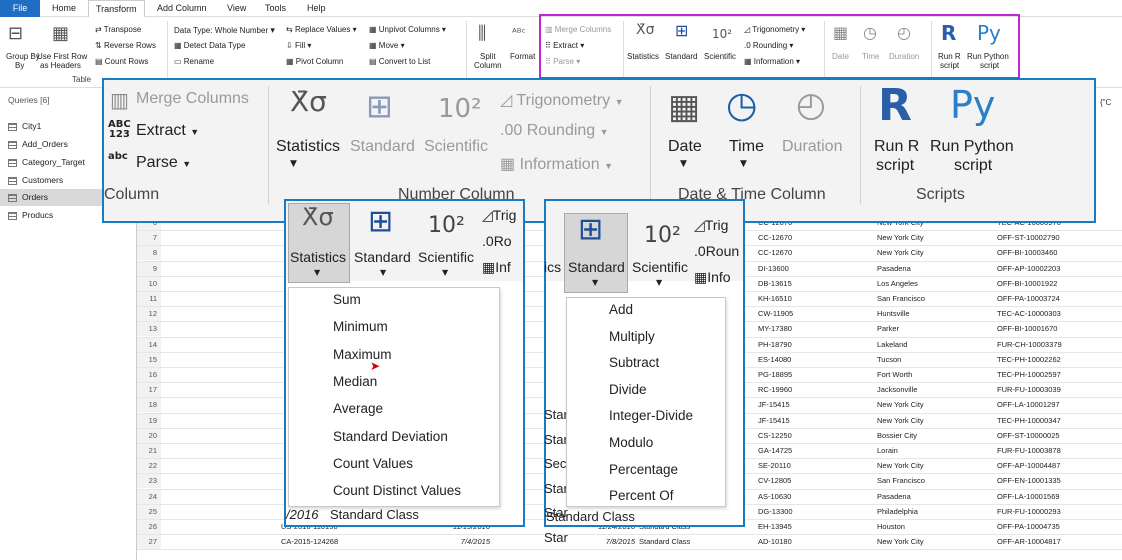 The height and width of the screenshot is (560, 1122). Describe the element at coordinates (224, 30) in the screenshot. I see `data-type-dropdown: Data Type: Whole Number ▾` at that location.